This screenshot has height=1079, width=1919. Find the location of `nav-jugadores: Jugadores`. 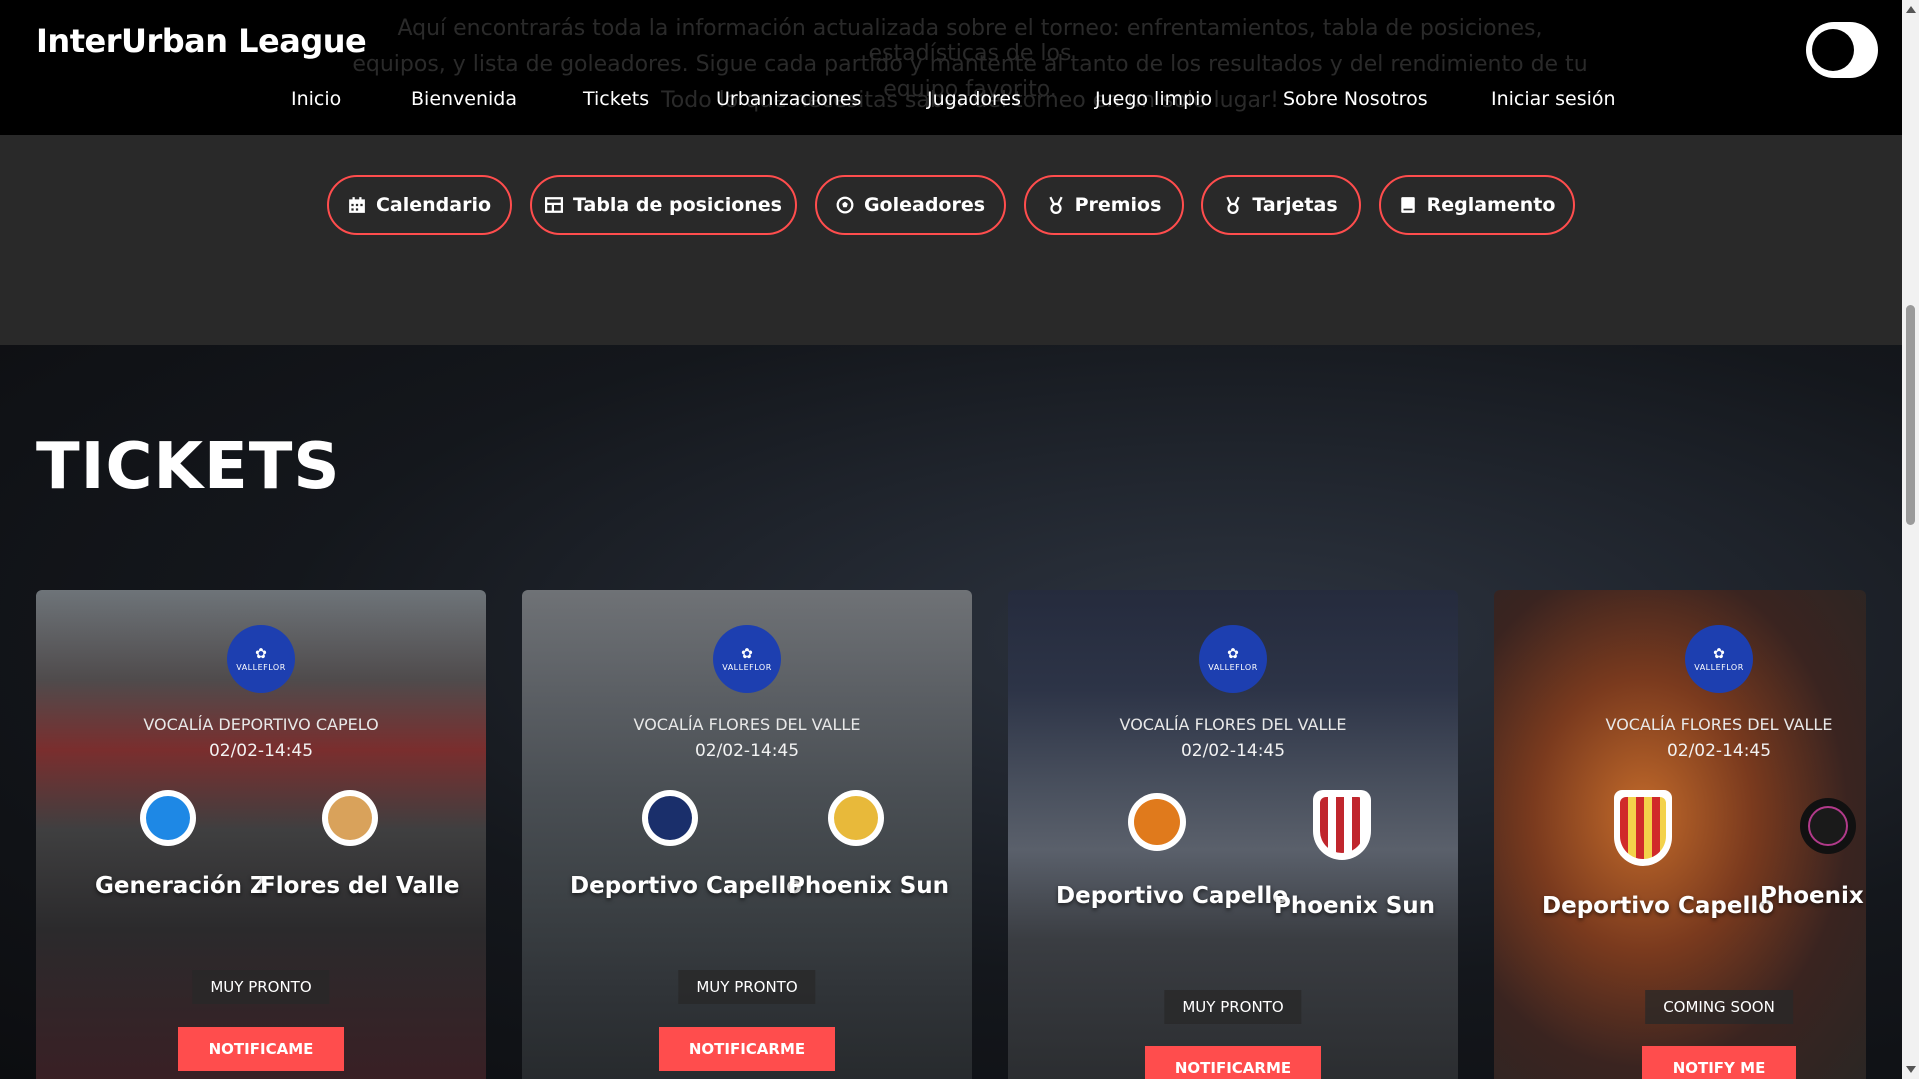

nav-jugadores: Jugadores is located at coordinates (974, 99).